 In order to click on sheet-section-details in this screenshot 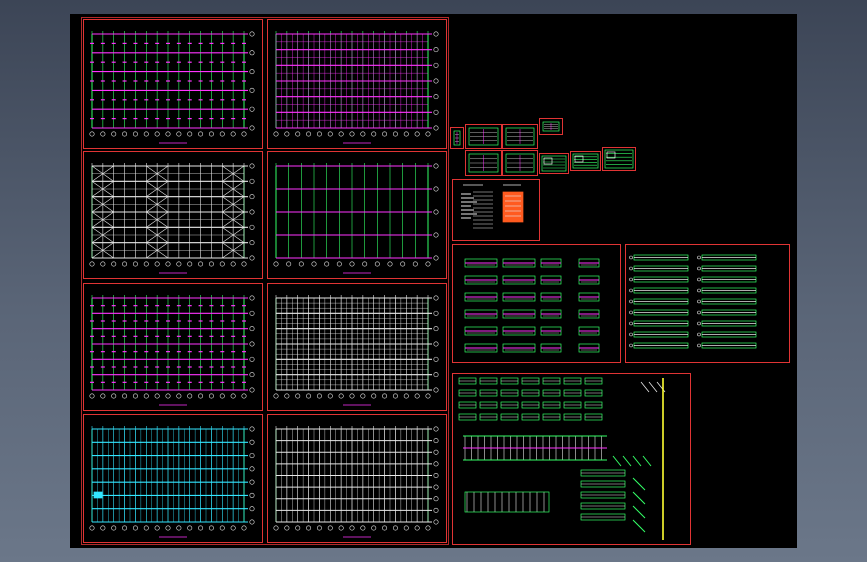, I will do `click(571, 459)`.